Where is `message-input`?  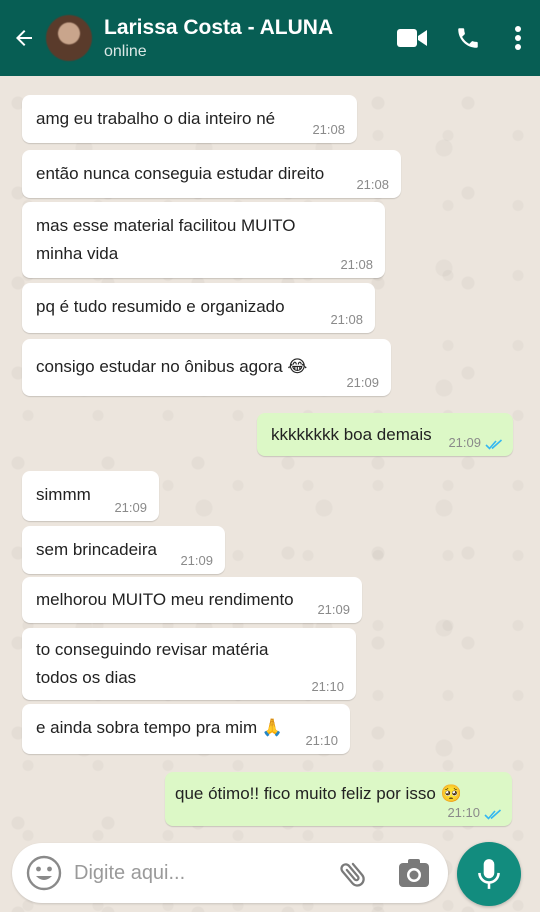
message-input is located at coordinates (199, 873).